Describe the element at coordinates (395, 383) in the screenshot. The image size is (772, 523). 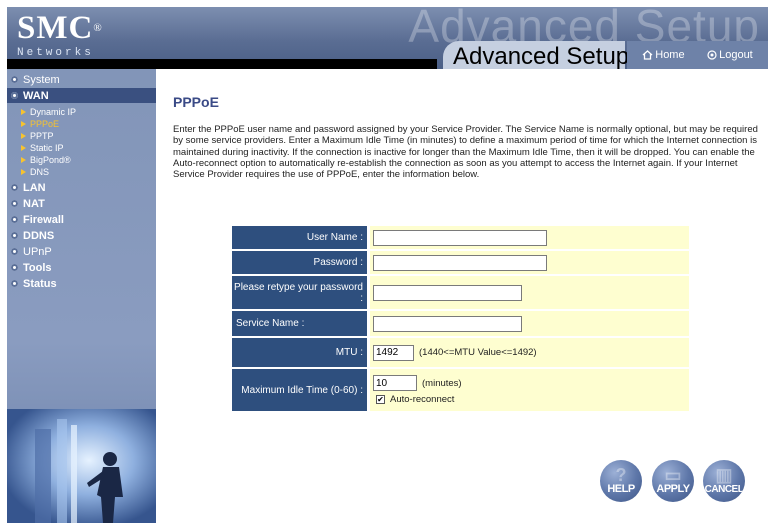
I see `max-idle-time-input` at that location.